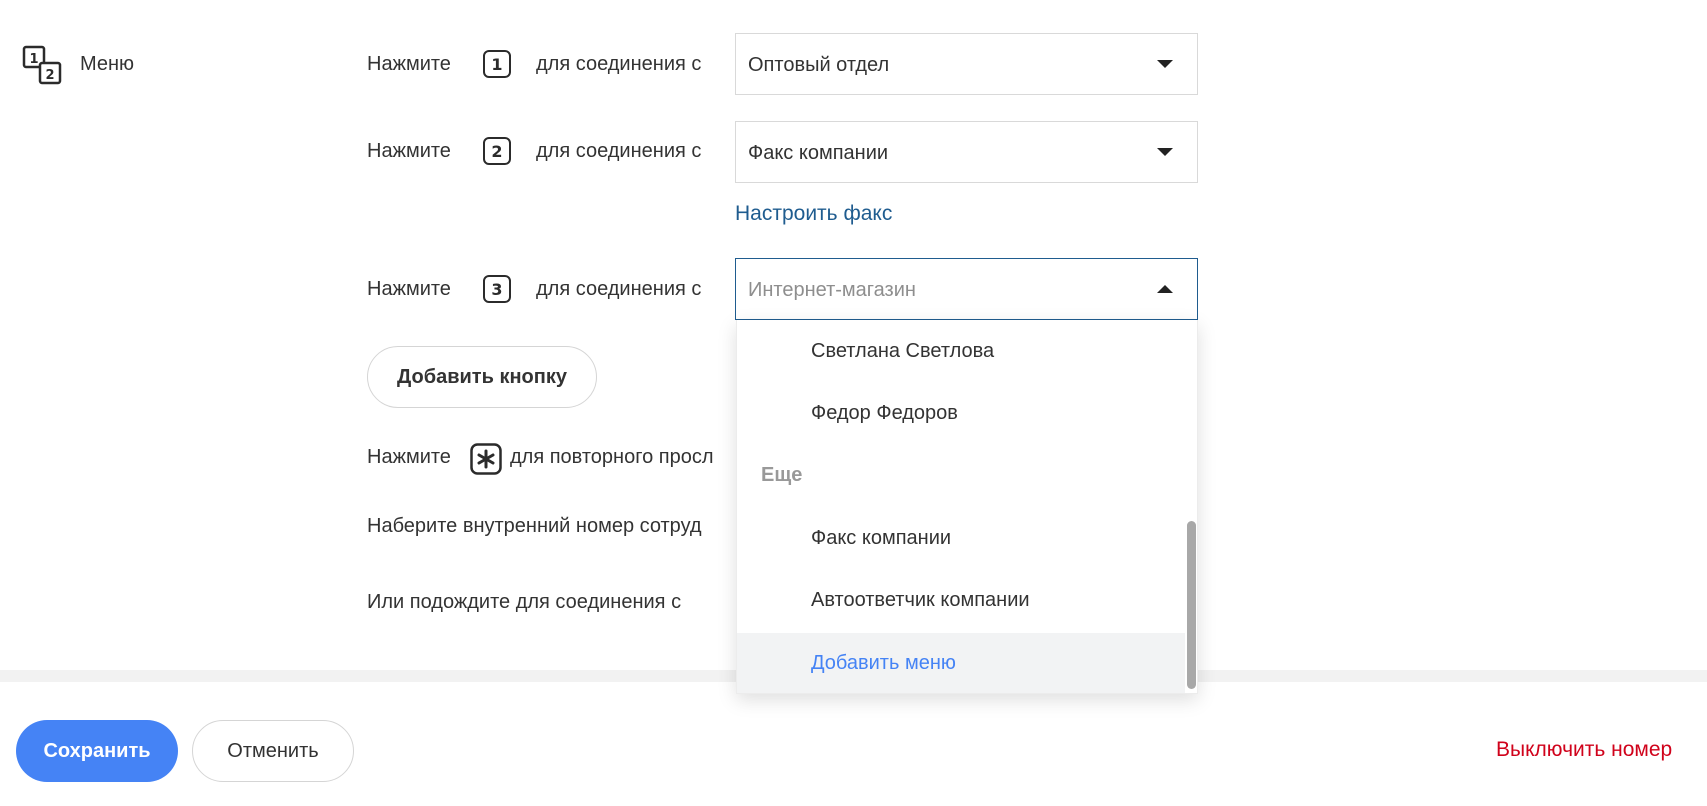 The image size is (1707, 806). I want to click on row-1-destination-select: Оптовый отдел, so click(966, 64).